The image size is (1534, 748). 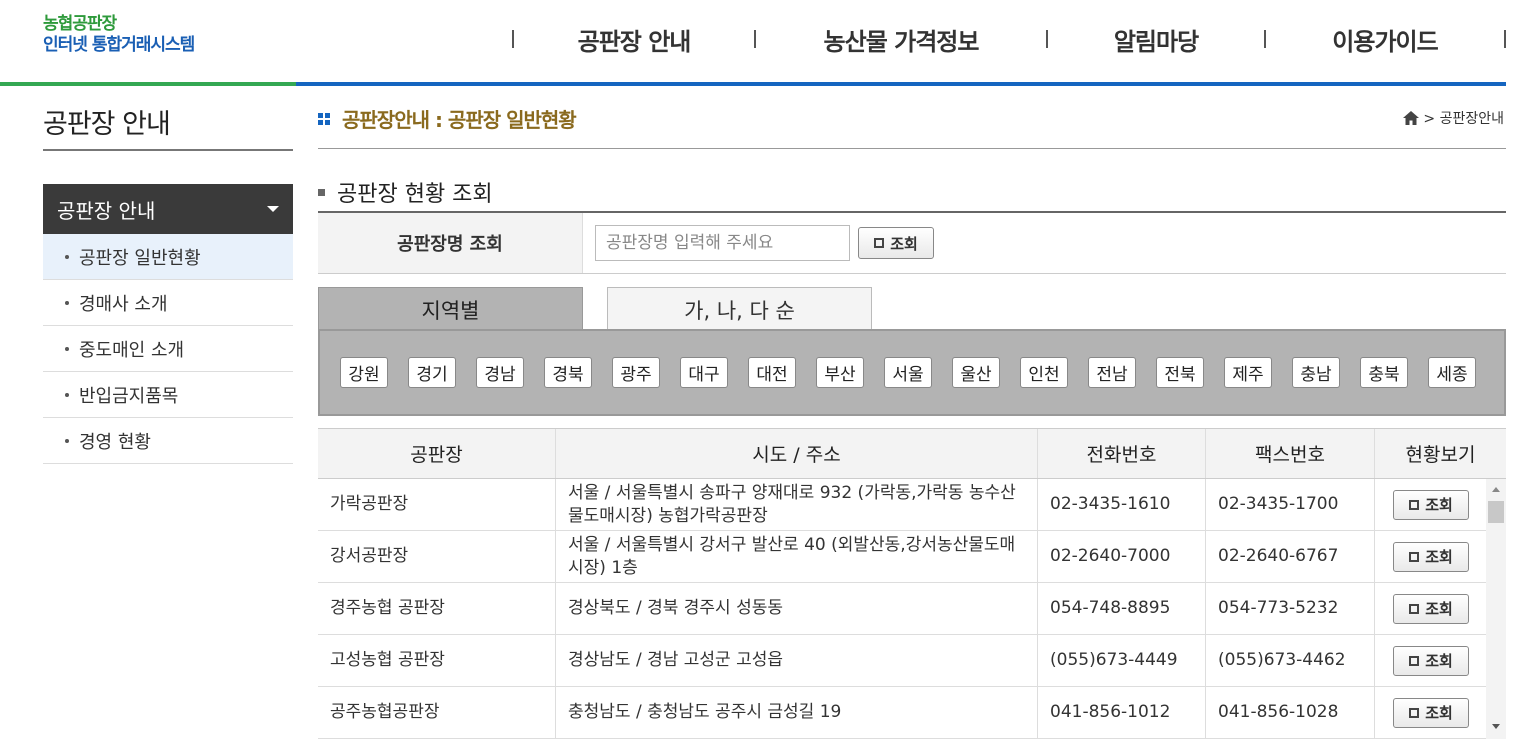 What do you see at coordinates (140, 258) in the screenshot?
I see `sidebar-item-label: 공판장 일반현황` at bounding box center [140, 258].